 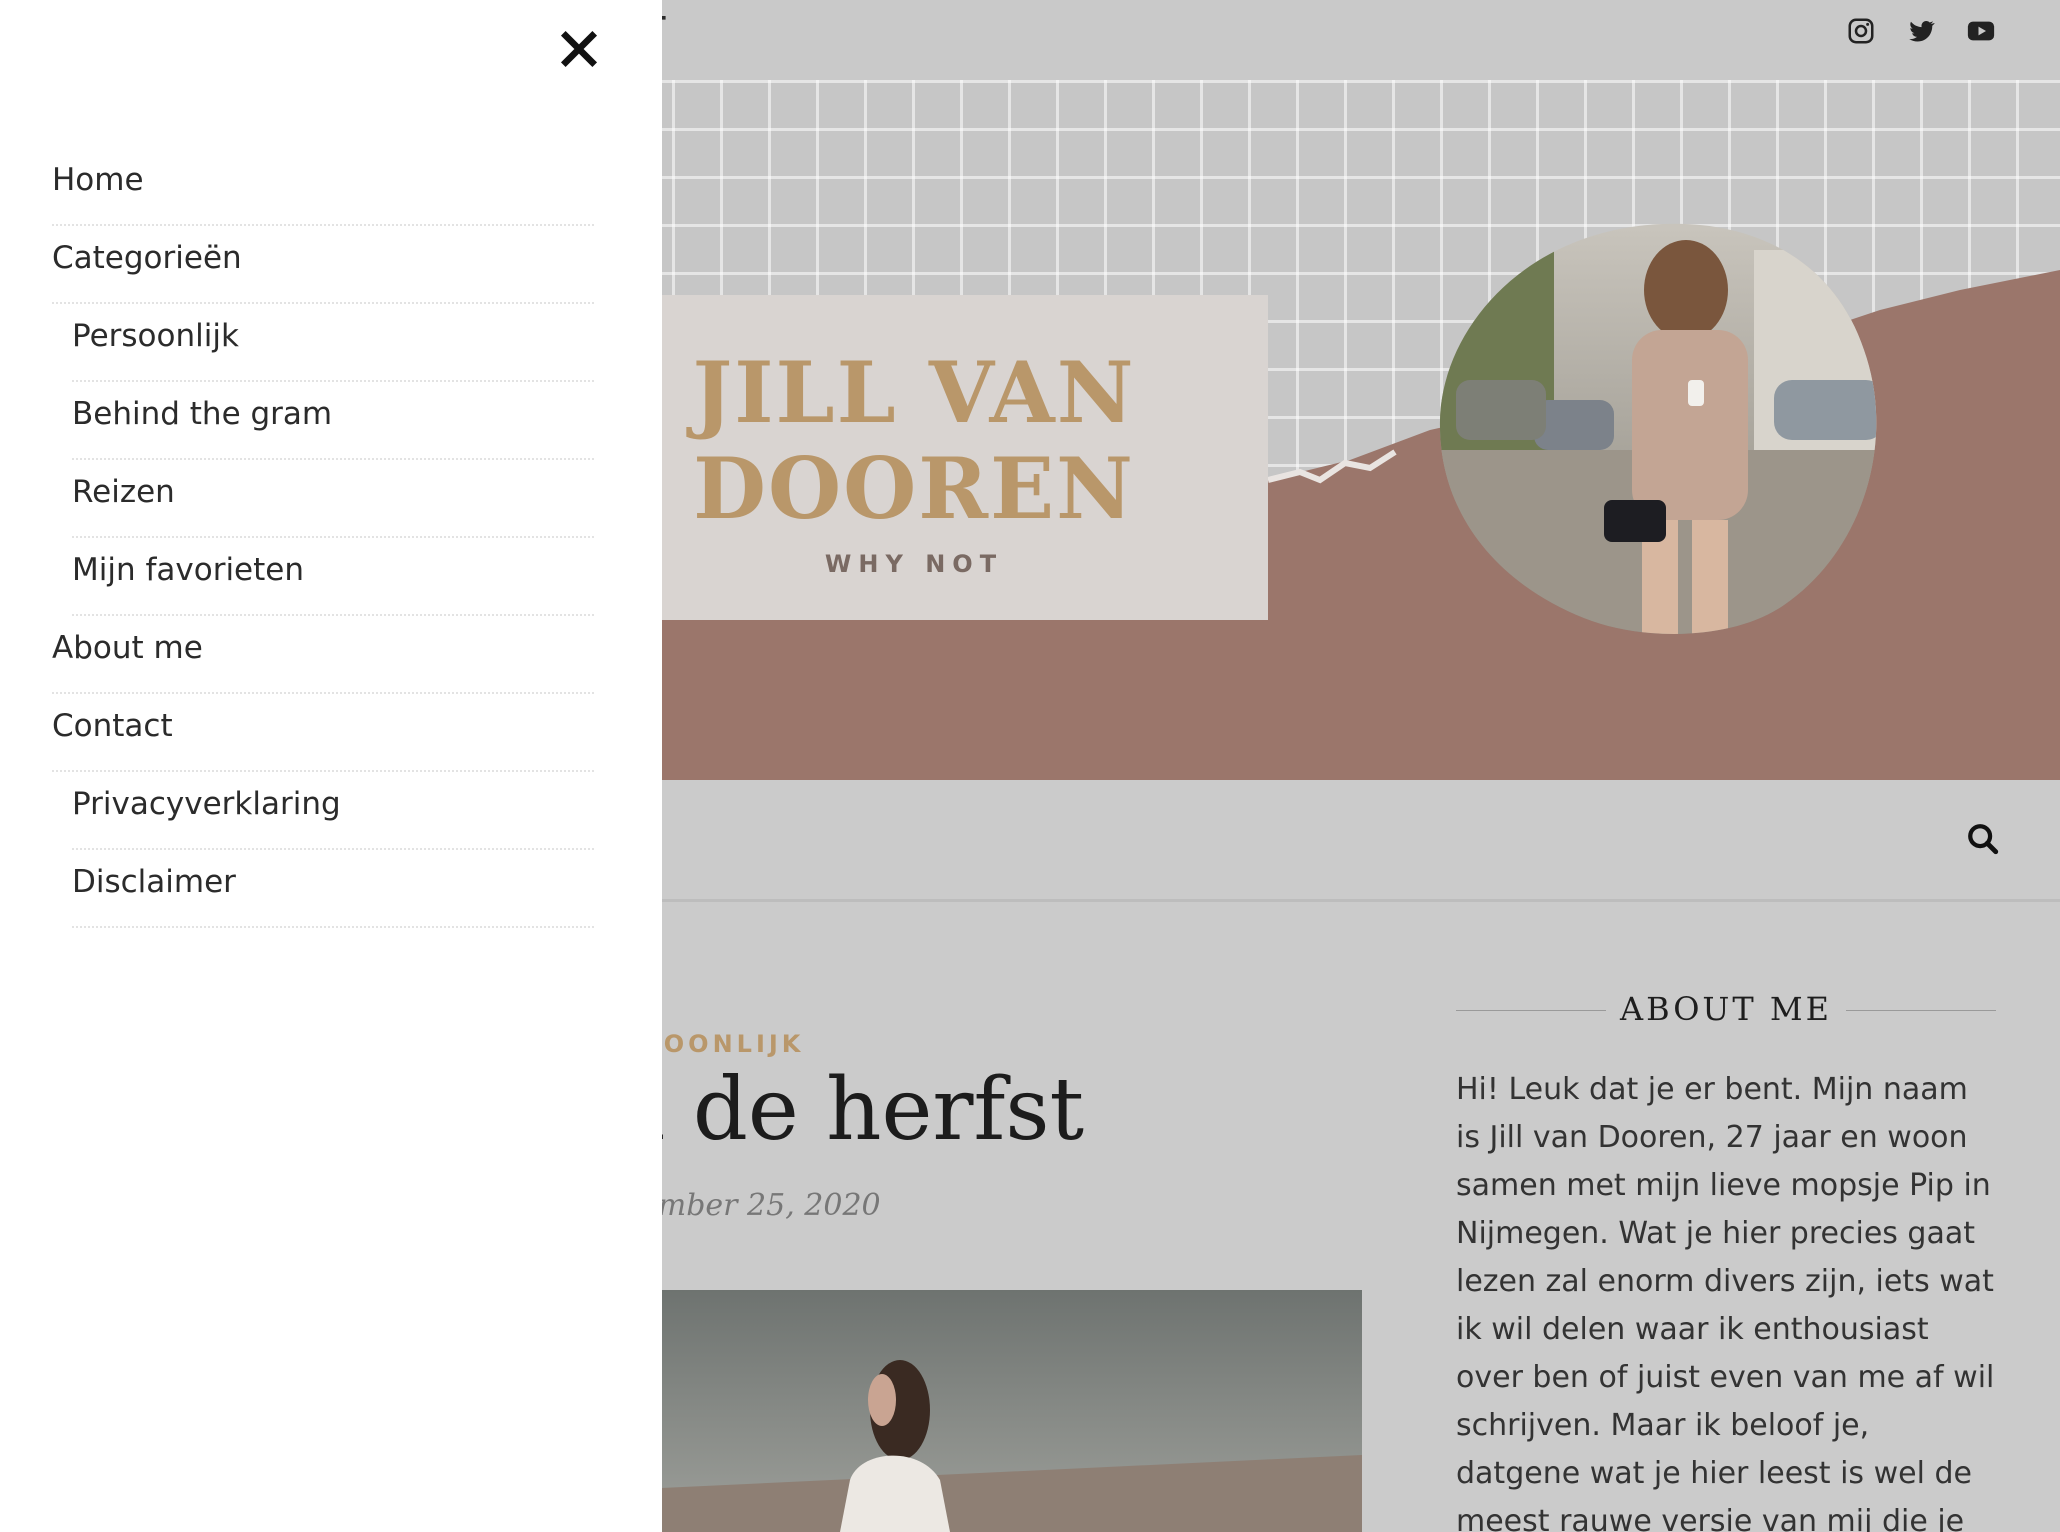 I want to click on widget-title: ABOUT ME, so click(x=1726, y=1009).